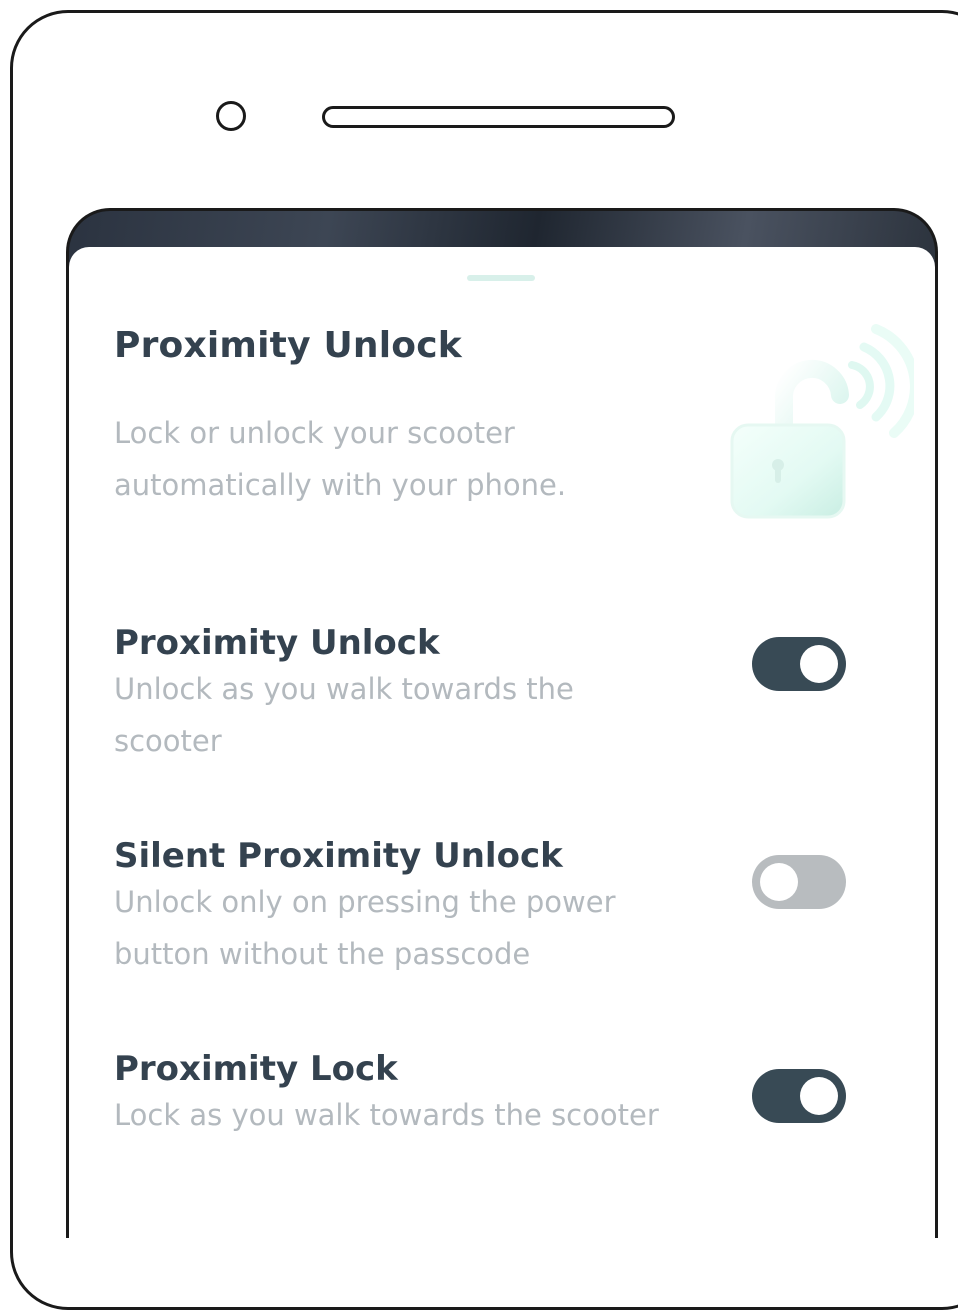 This screenshot has width=958, height=1310. Describe the element at coordinates (288, 345) in the screenshot. I see `page-title: Proximity Unlock` at that location.